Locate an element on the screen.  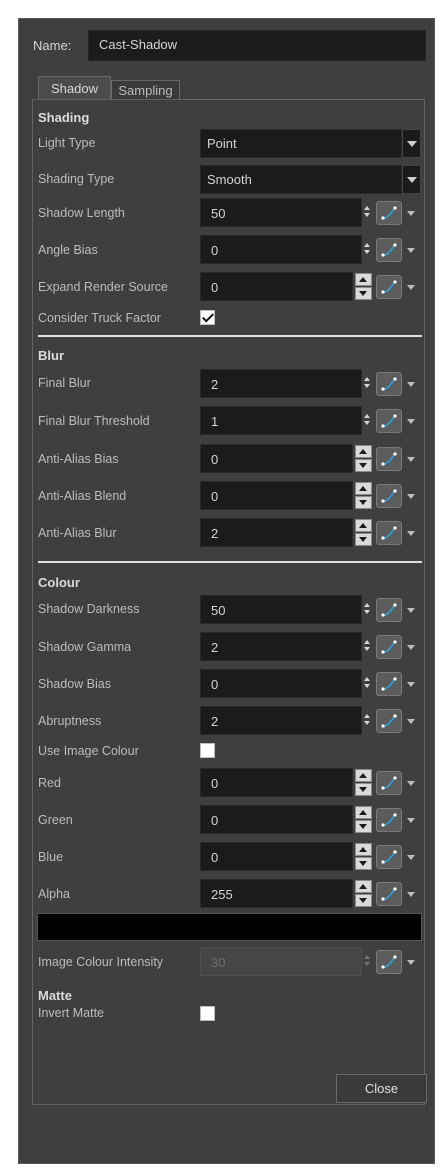
green-label: Green is located at coordinates (55, 820).